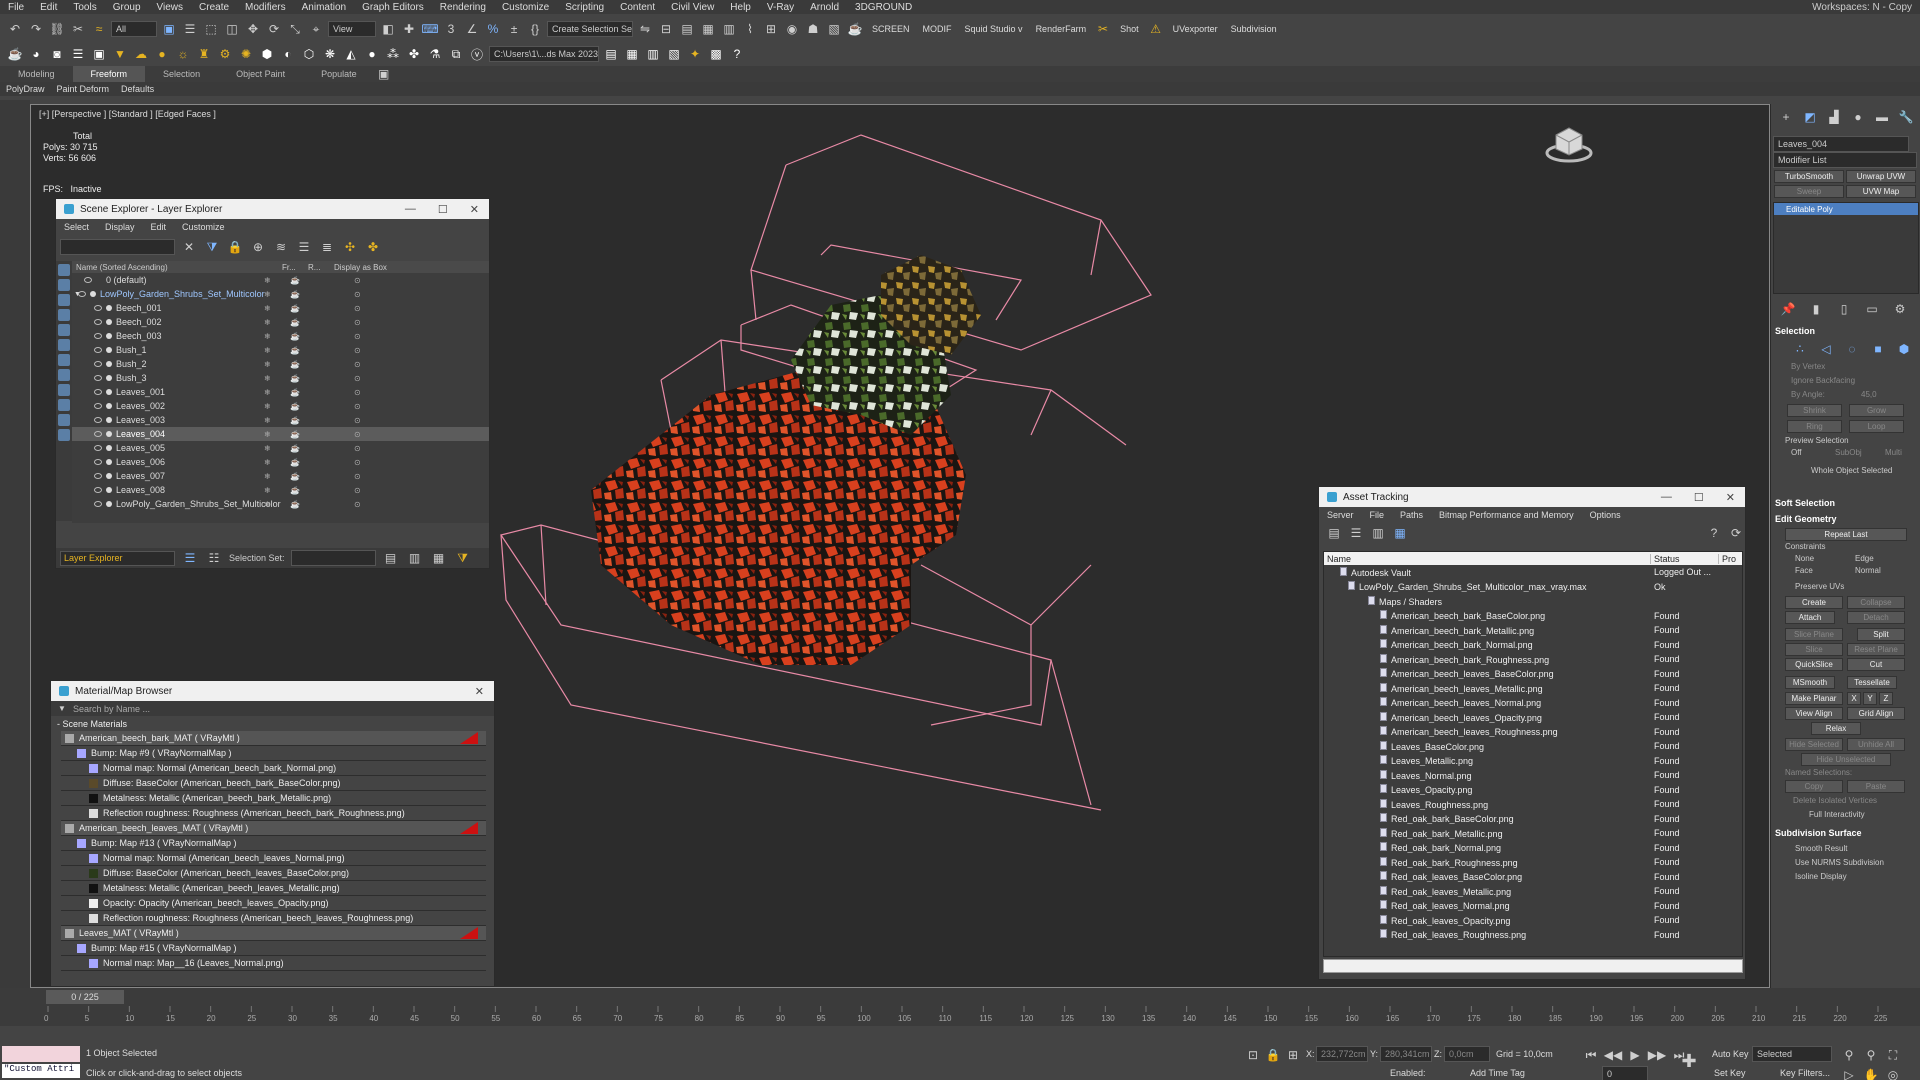  Describe the element at coordinates (64, 330) in the screenshot. I see `display-helpers-icon` at that location.